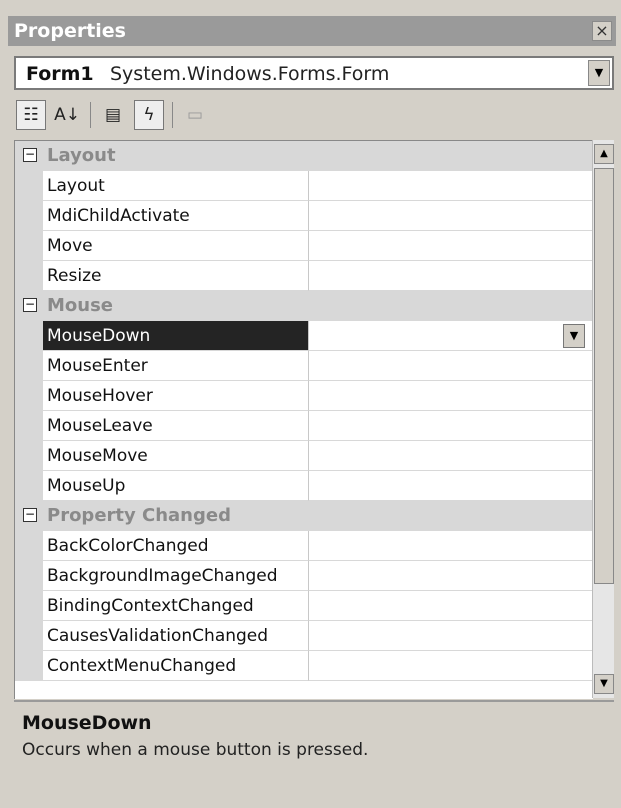  Describe the element at coordinates (70, 31) in the screenshot. I see `window-title: Properties` at that location.